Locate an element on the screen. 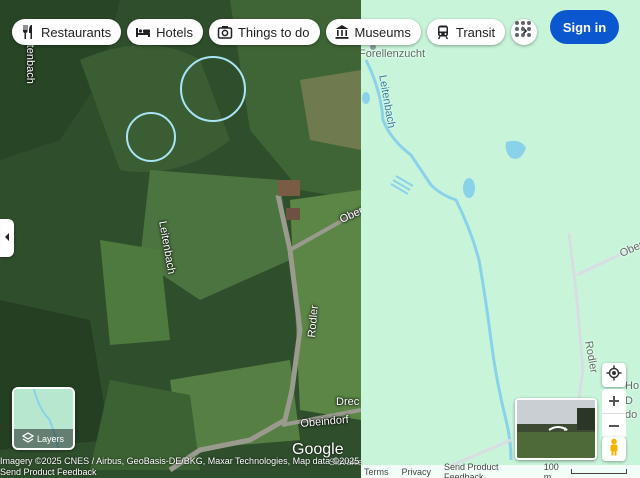  layers-label: Layers is located at coordinates (51, 439).